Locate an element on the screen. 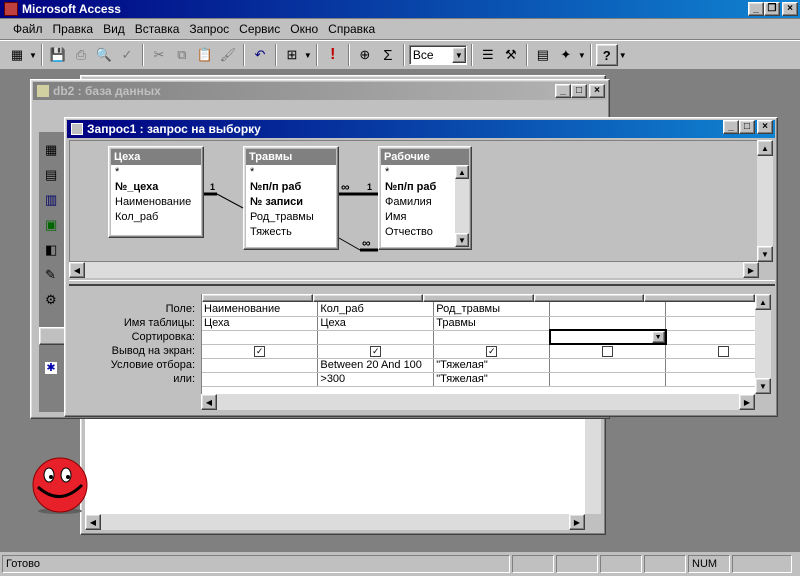 This screenshot has height=576, width=800. menu-view: Вид is located at coordinates (114, 29).